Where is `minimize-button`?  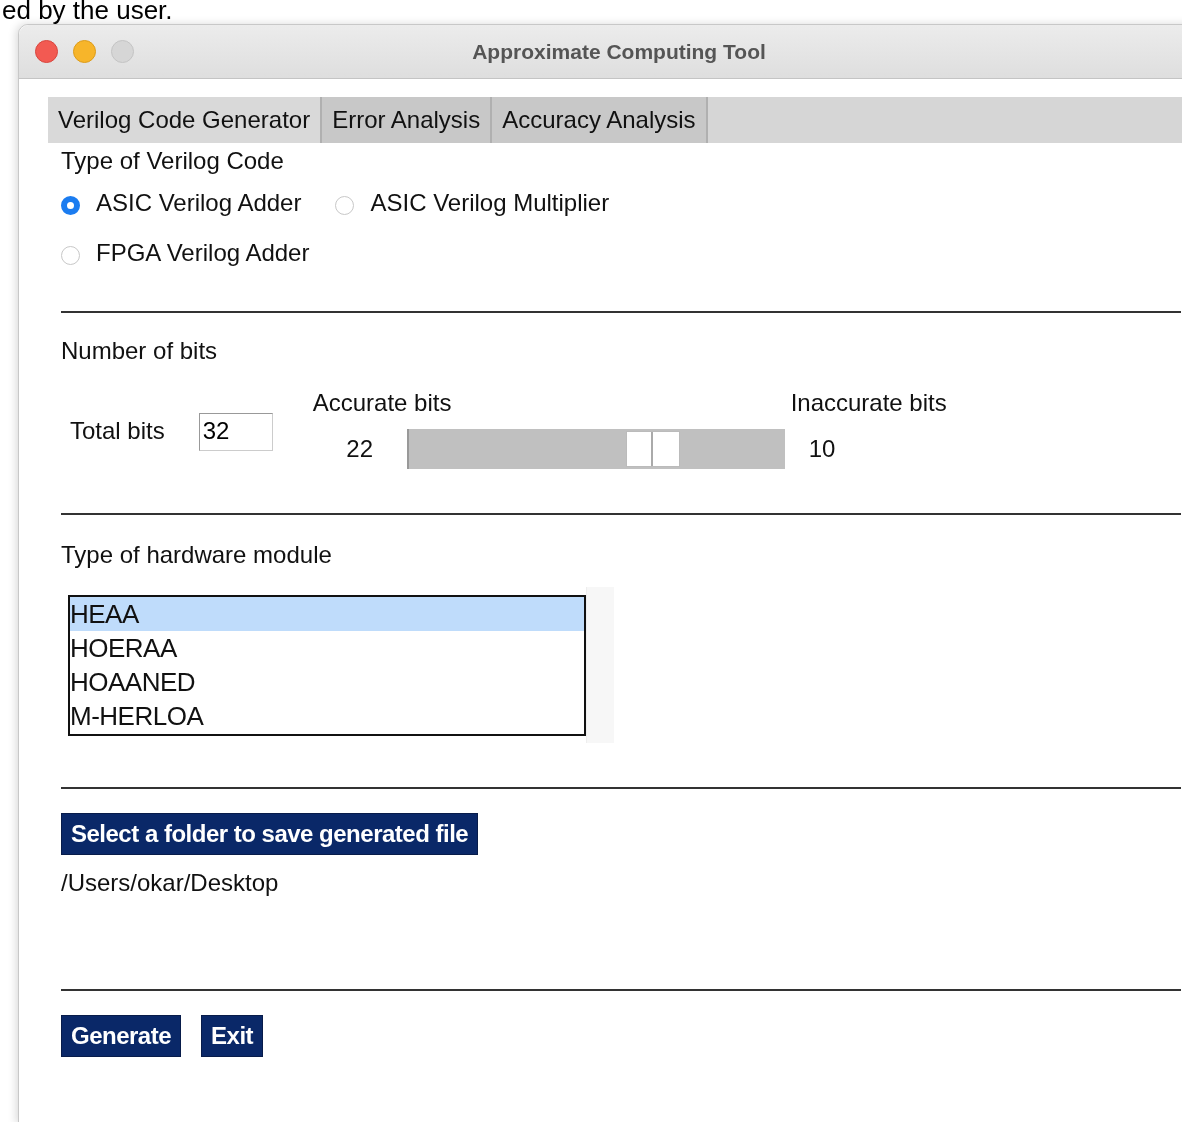
minimize-button is located at coordinates (84, 51).